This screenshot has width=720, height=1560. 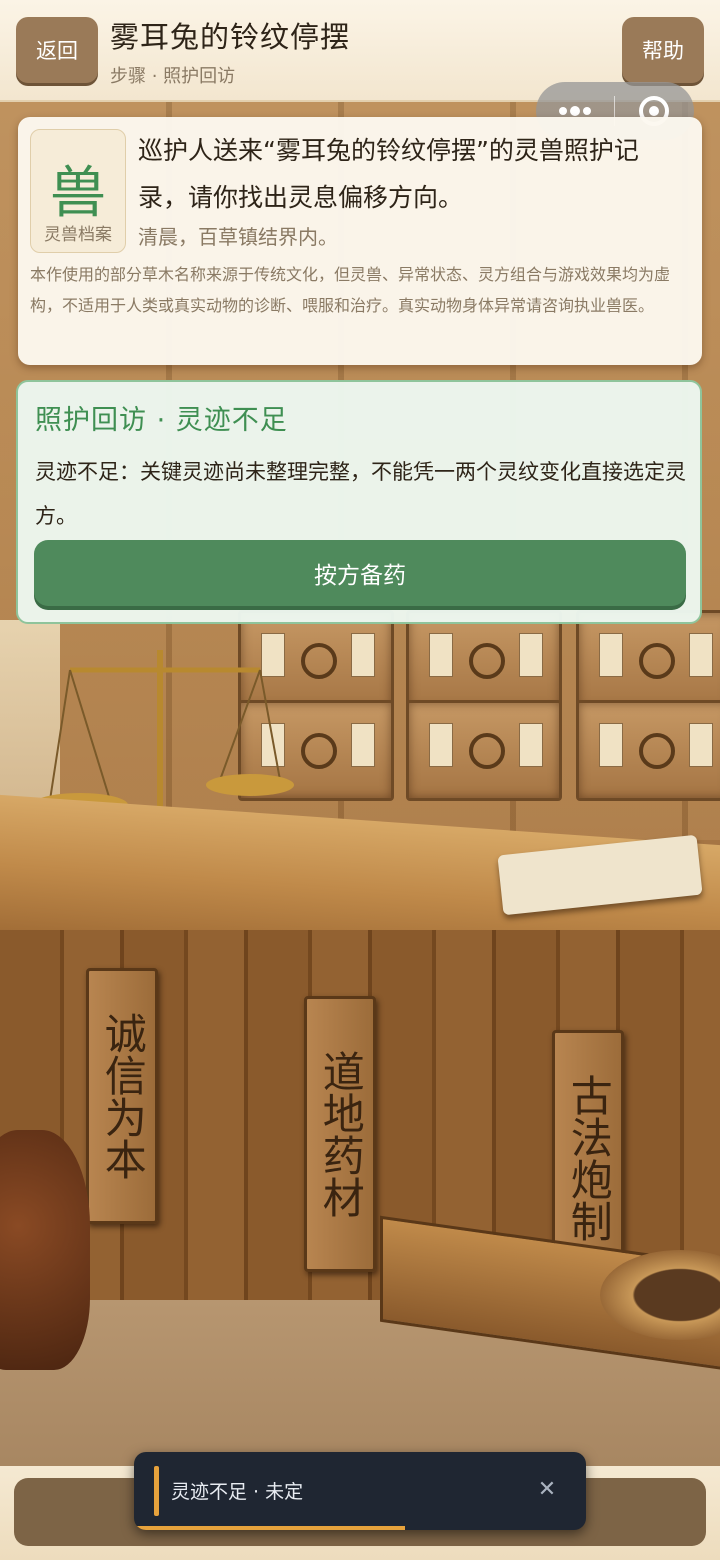 I want to click on plaque-honesty: 诚信为本, so click(x=122, y=1096).